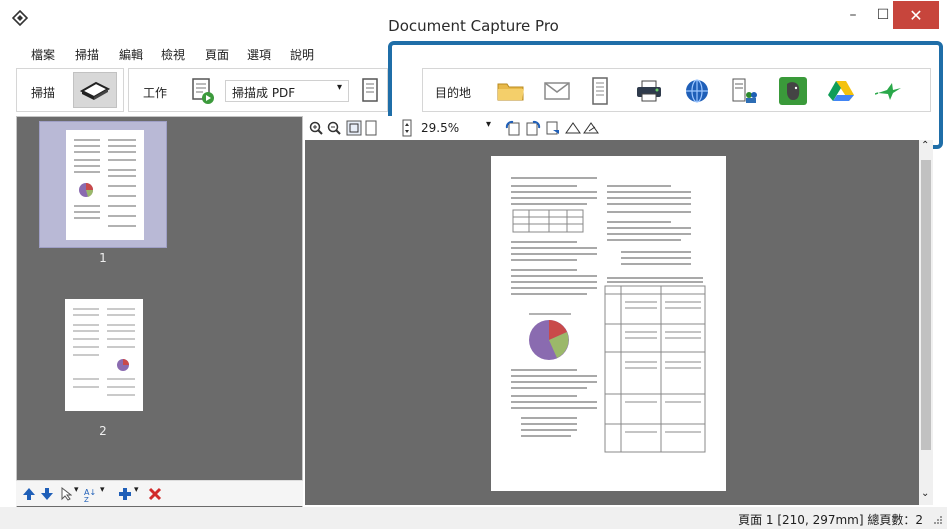  Describe the element at coordinates (407, 128) in the screenshot. I see `page-size-icon` at that location.